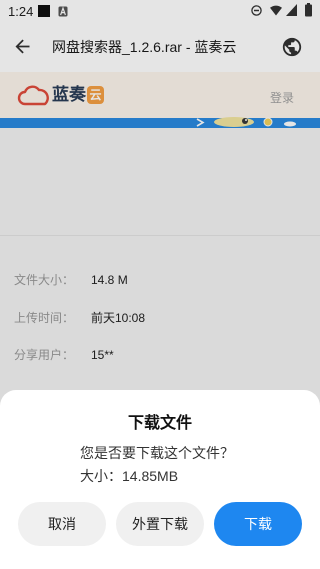  Describe the element at coordinates (258, 524) in the screenshot. I see `download-button: 下载` at that location.